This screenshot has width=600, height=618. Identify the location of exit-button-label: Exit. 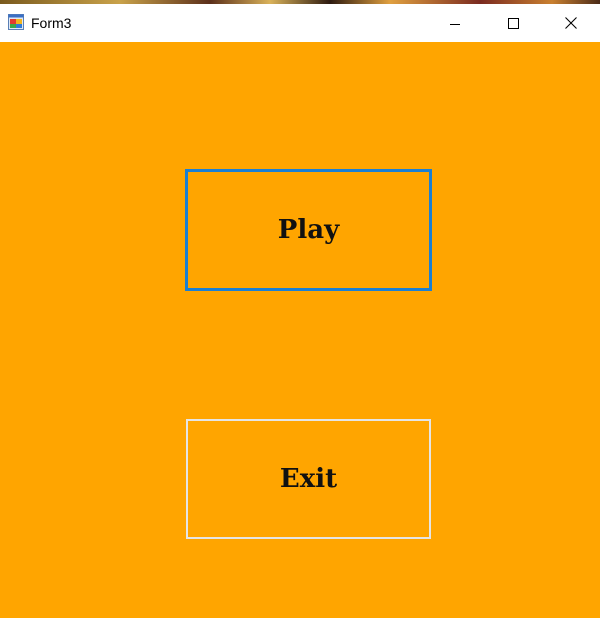
(308, 479).